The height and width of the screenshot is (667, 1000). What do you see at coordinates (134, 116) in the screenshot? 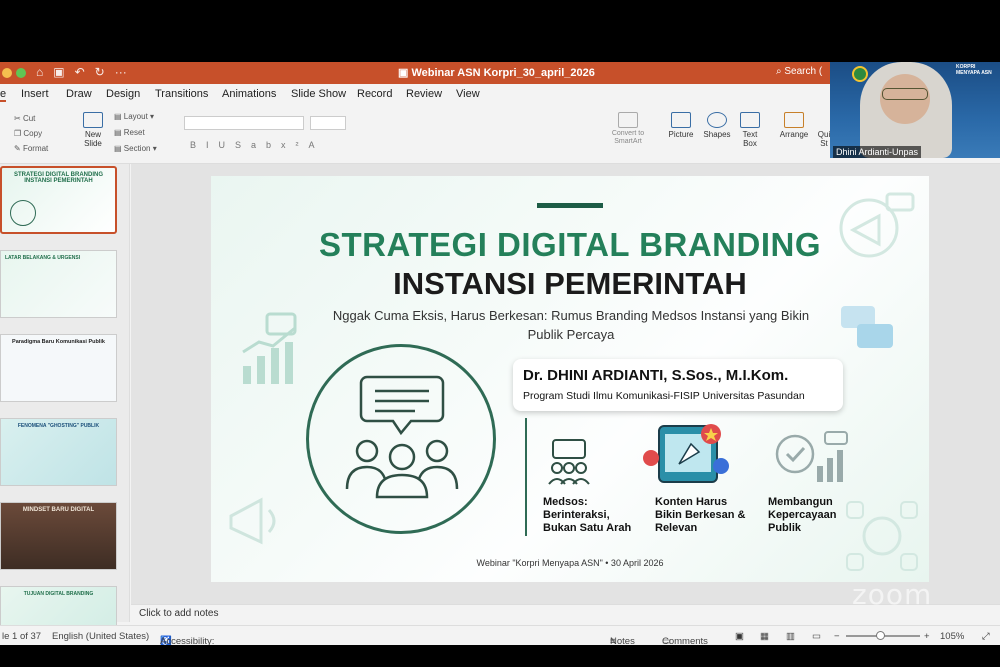
I see `layout-button: ▤ Layout ▾` at bounding box center [134, 116].